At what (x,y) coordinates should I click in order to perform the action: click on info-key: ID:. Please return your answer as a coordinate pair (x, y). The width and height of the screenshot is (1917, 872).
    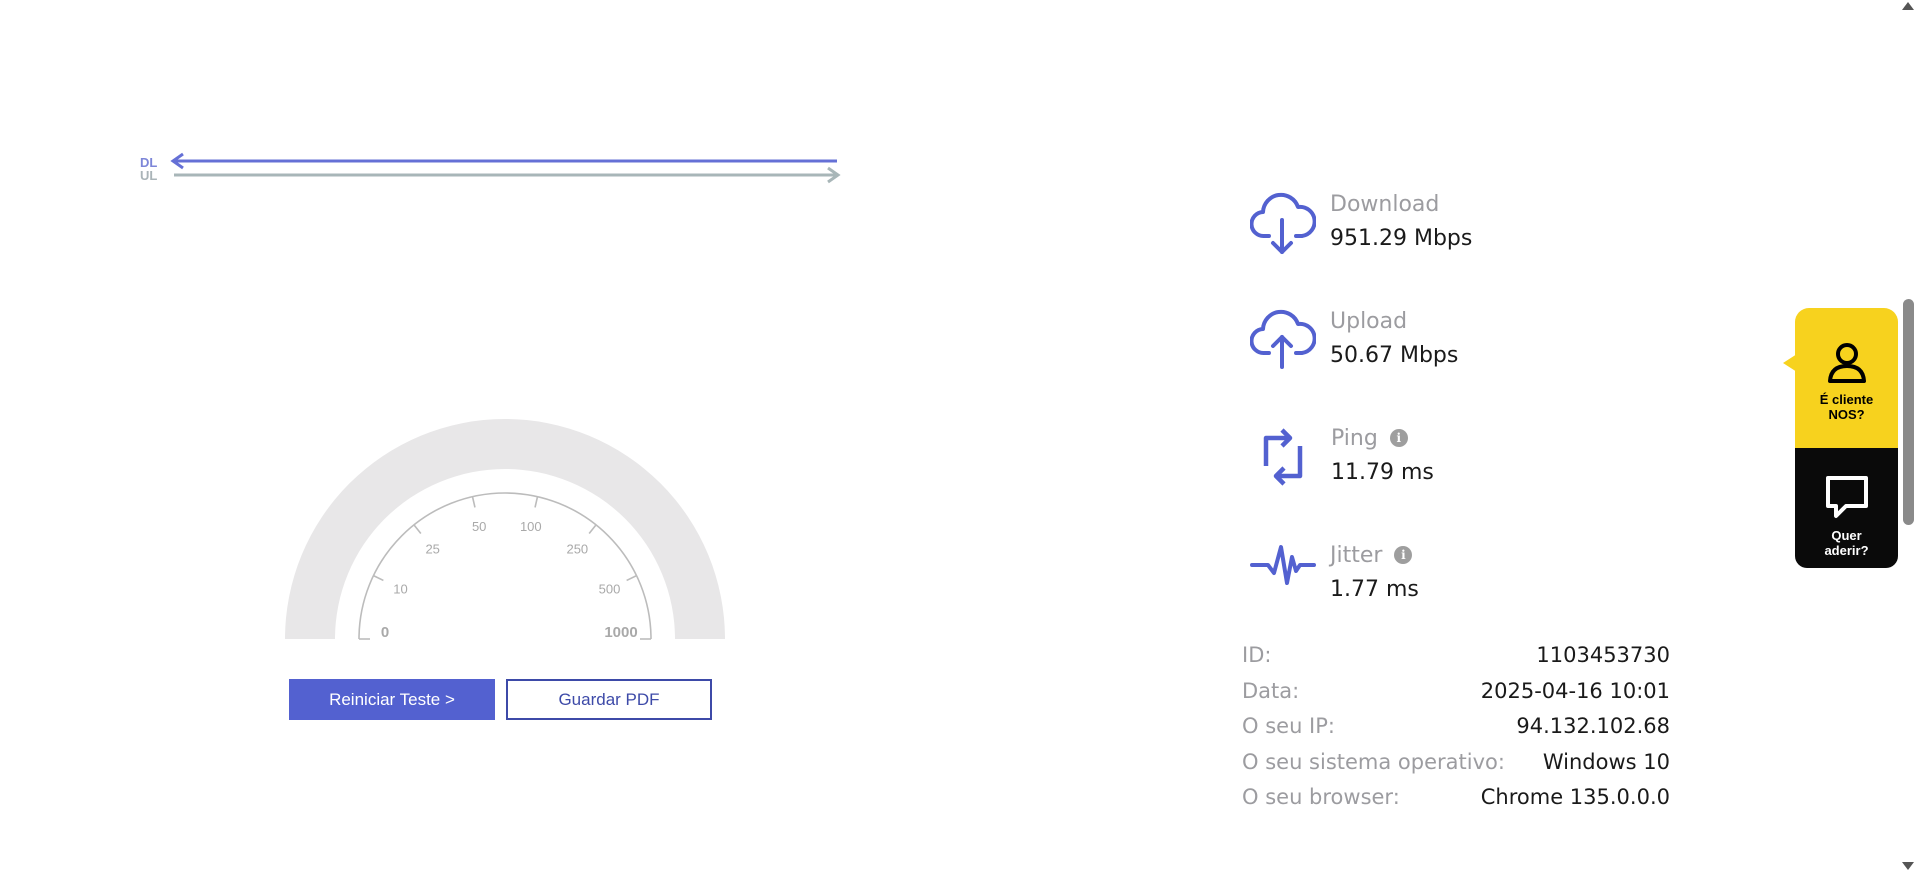
    Looking at the image, I should click on (1257, 655).